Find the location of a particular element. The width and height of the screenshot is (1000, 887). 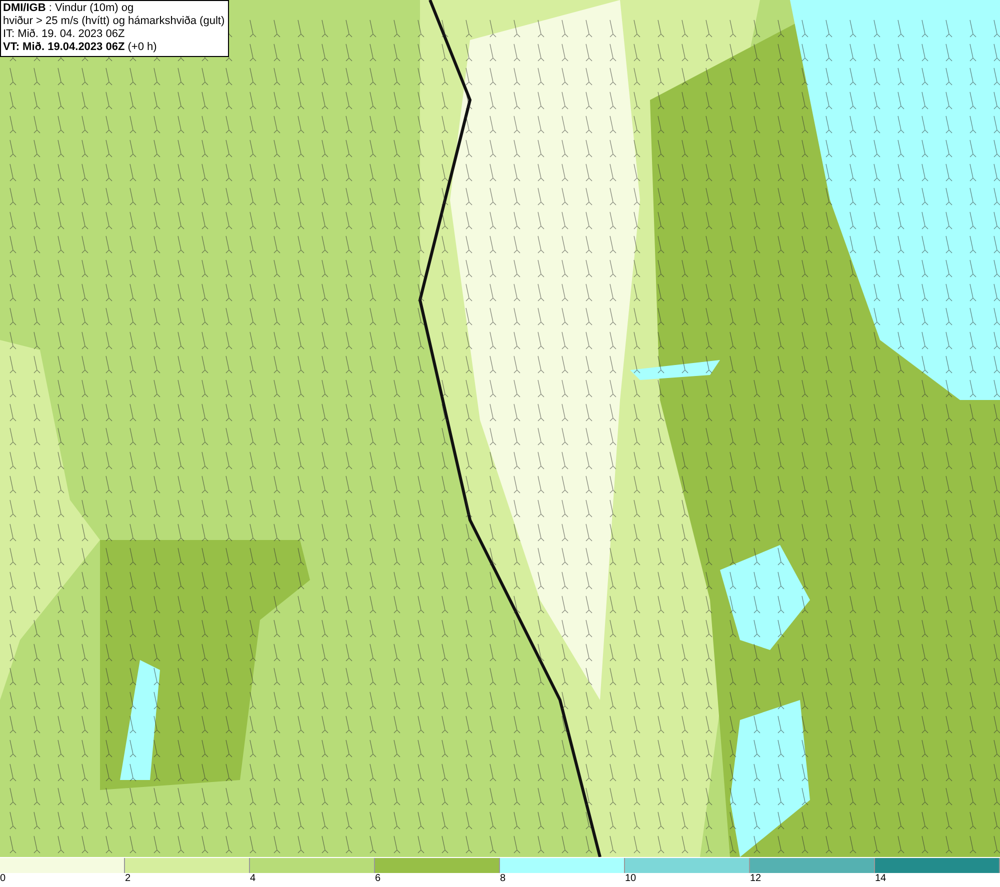

legend-label: 14 is located at coordinates (880, 879).